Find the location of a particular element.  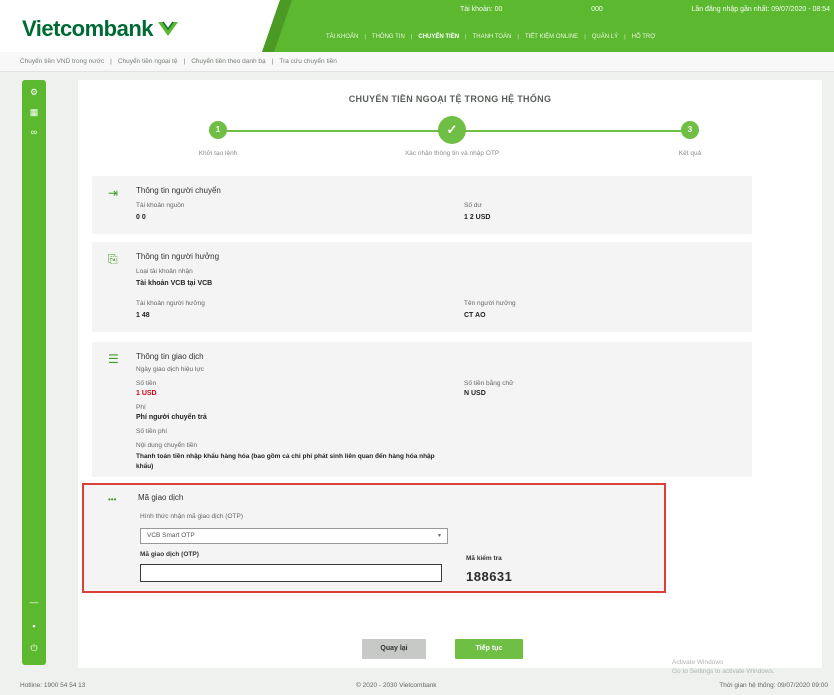

transaction-icon: ☰ is located at coordinates (113, 359).